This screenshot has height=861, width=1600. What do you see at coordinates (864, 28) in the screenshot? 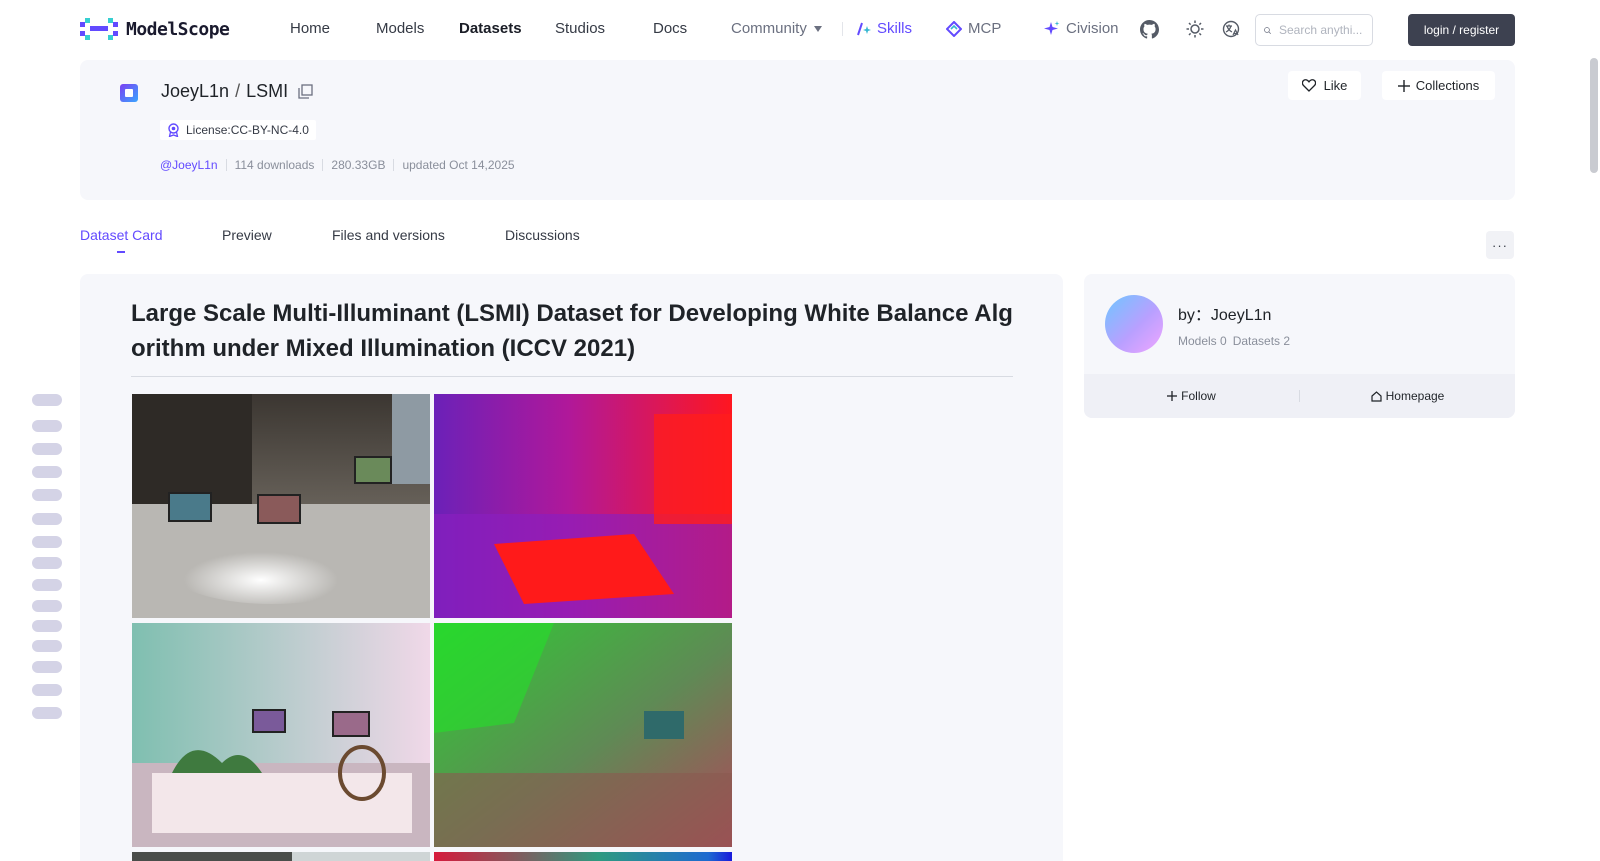
I see `skills-icon` at bounding box center [864, 28].